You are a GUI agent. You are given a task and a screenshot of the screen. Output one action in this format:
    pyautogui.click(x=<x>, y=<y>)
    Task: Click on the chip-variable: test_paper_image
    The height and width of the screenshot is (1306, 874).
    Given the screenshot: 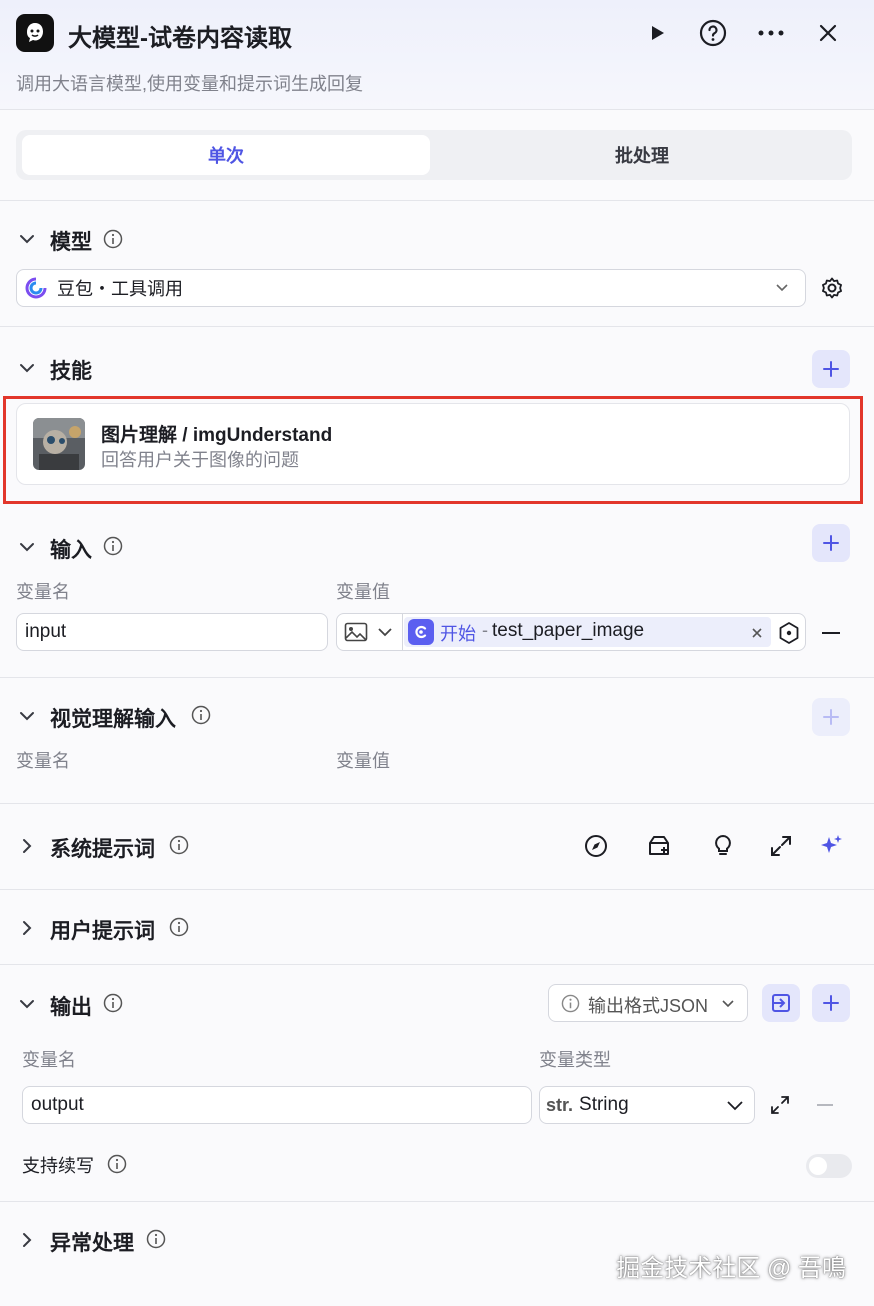 What is the action you would take?
    pyautogui.click(x=568, y=630)
    